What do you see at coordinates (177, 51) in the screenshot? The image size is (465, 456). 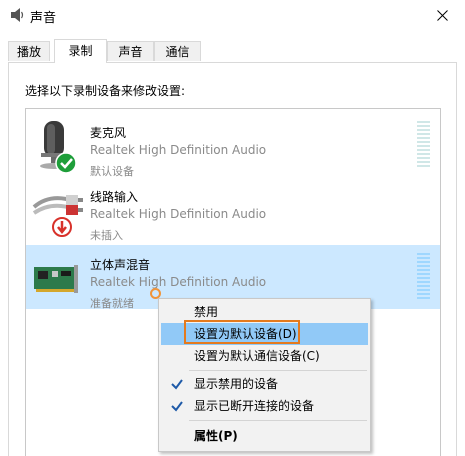 I see `tab-communications: 通信` at bounding box center [177, 51].